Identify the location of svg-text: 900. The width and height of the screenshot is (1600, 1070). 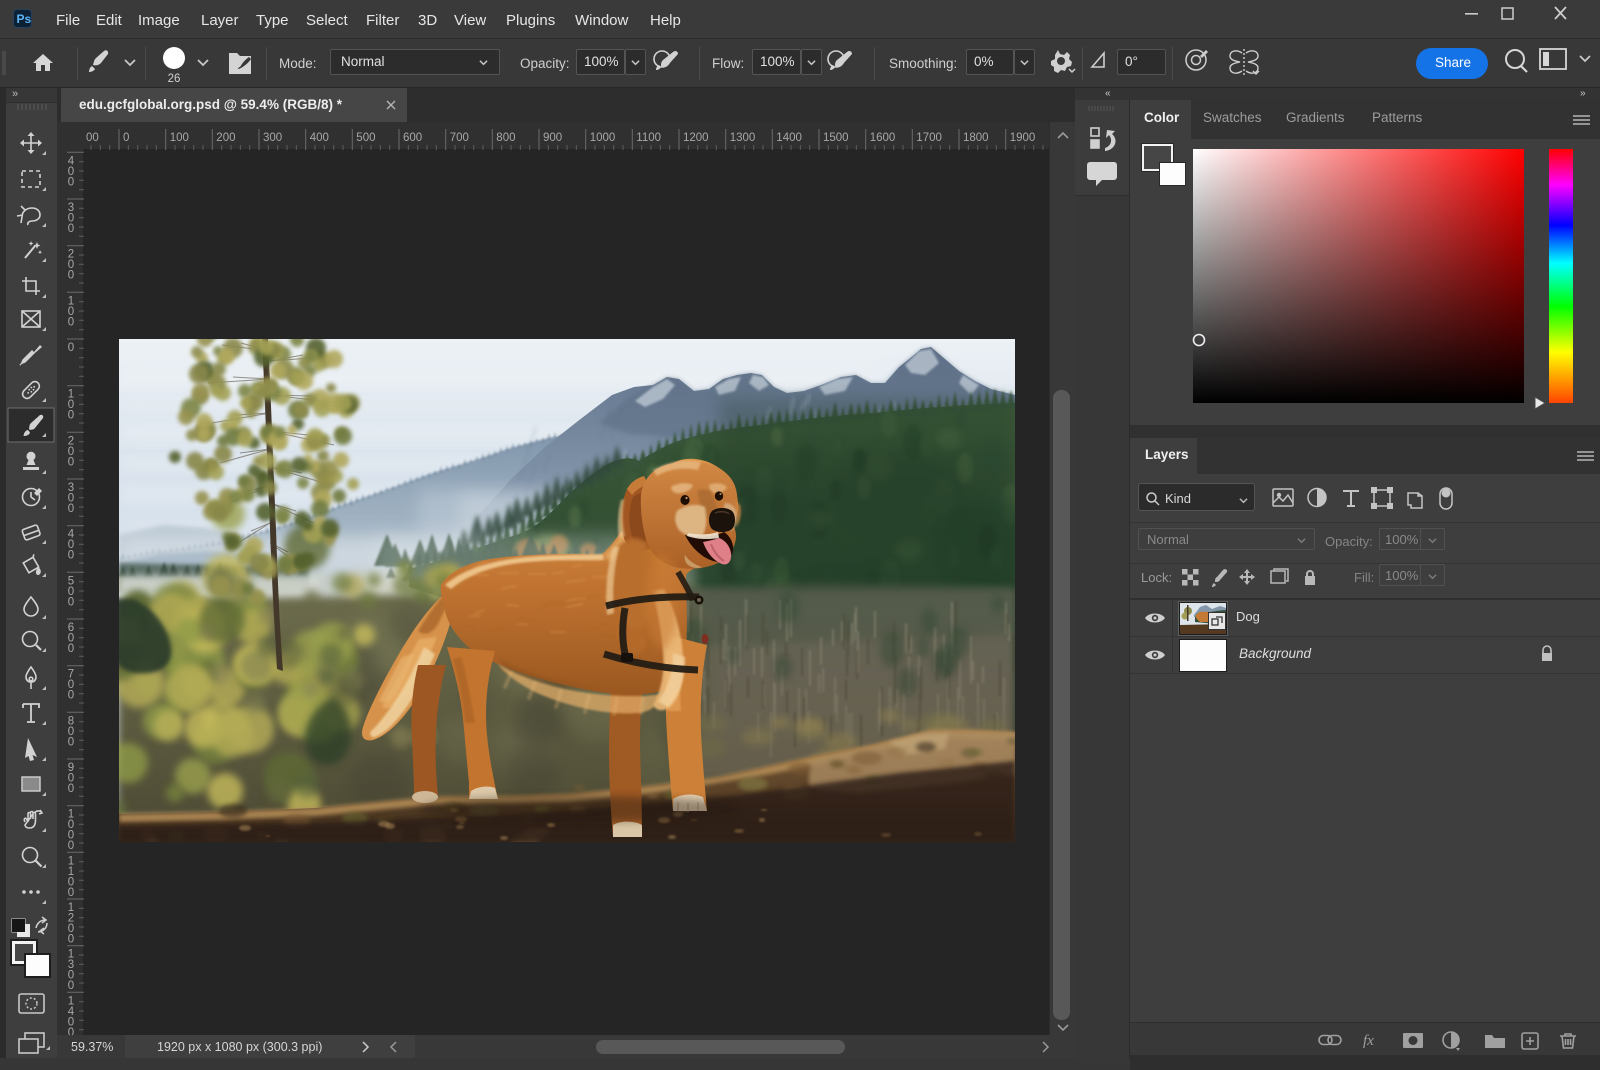
(552, 138).